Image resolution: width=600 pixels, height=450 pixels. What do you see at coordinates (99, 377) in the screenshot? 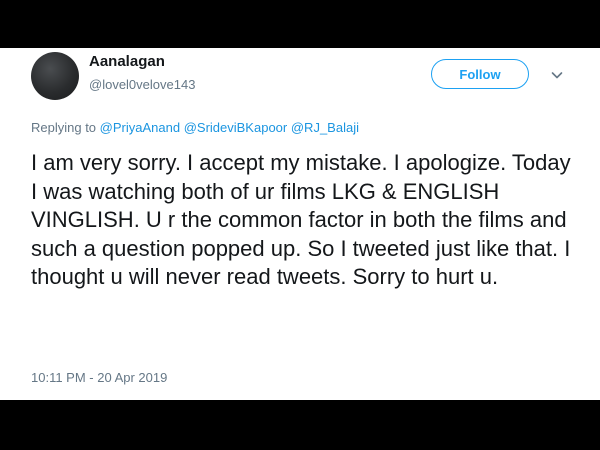
I see `tweet-timestamp: 10:11 PM - 20 Apr 2019` at bounding box center [99, 377].